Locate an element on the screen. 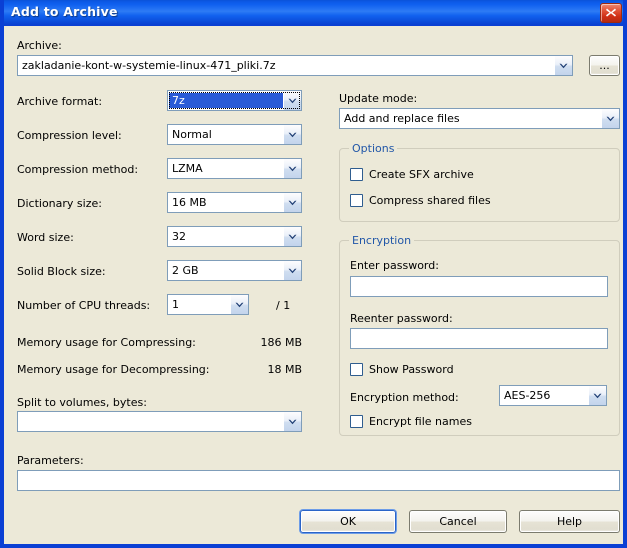 The height and width of the screenshot is (548, 627). close-icon is located at coordinates (611, 13).